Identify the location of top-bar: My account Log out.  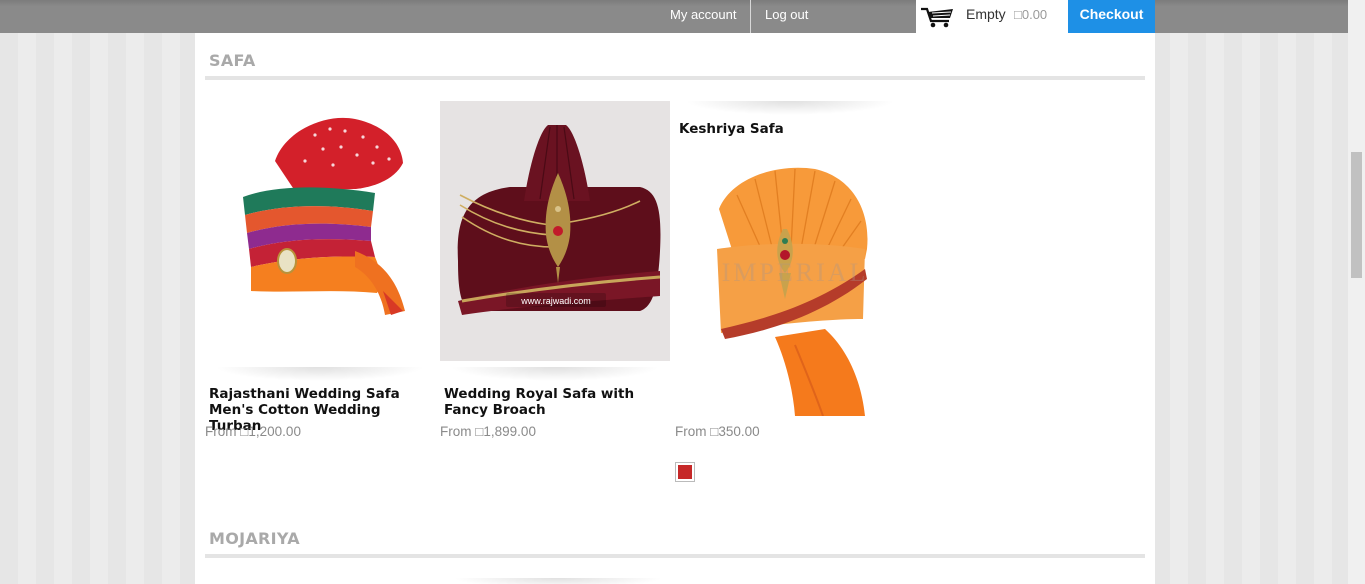
(682, 16).